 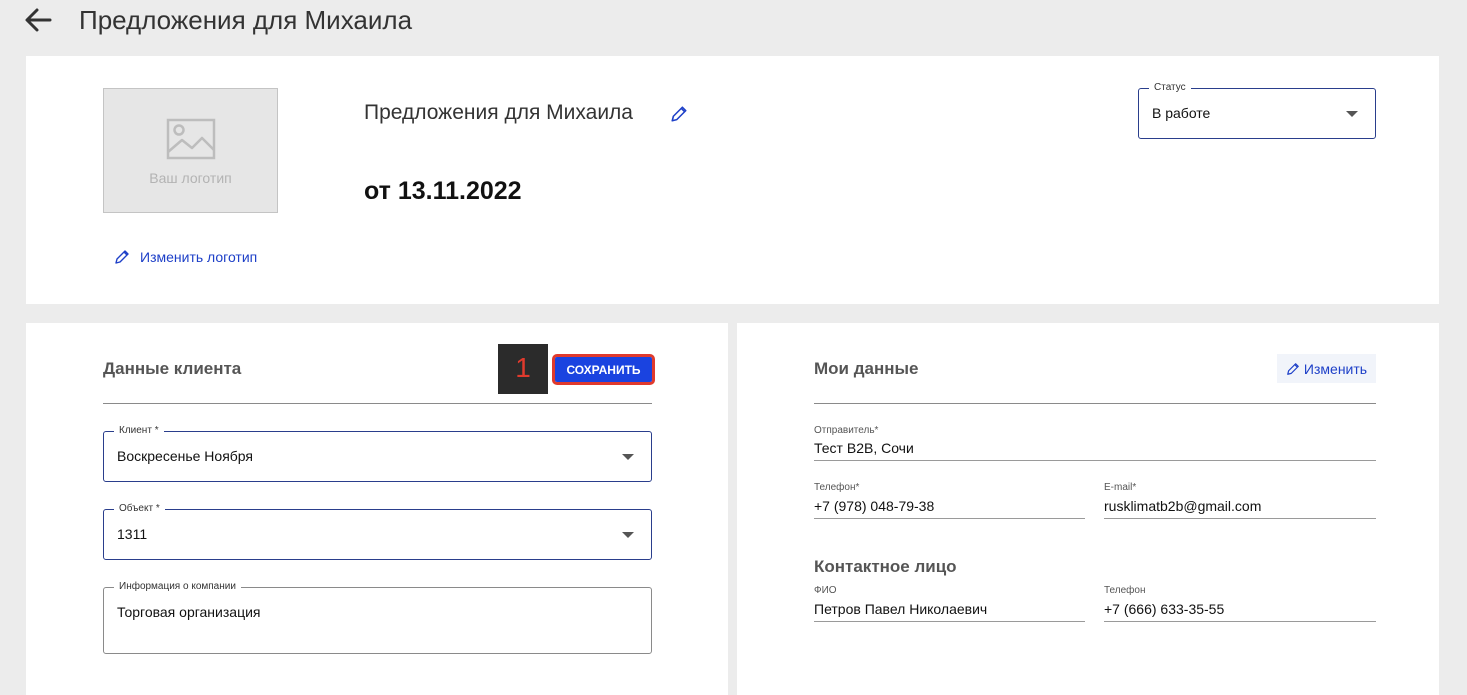 I want to click on phone-label: Телефон*, so click(x=837, y=487).